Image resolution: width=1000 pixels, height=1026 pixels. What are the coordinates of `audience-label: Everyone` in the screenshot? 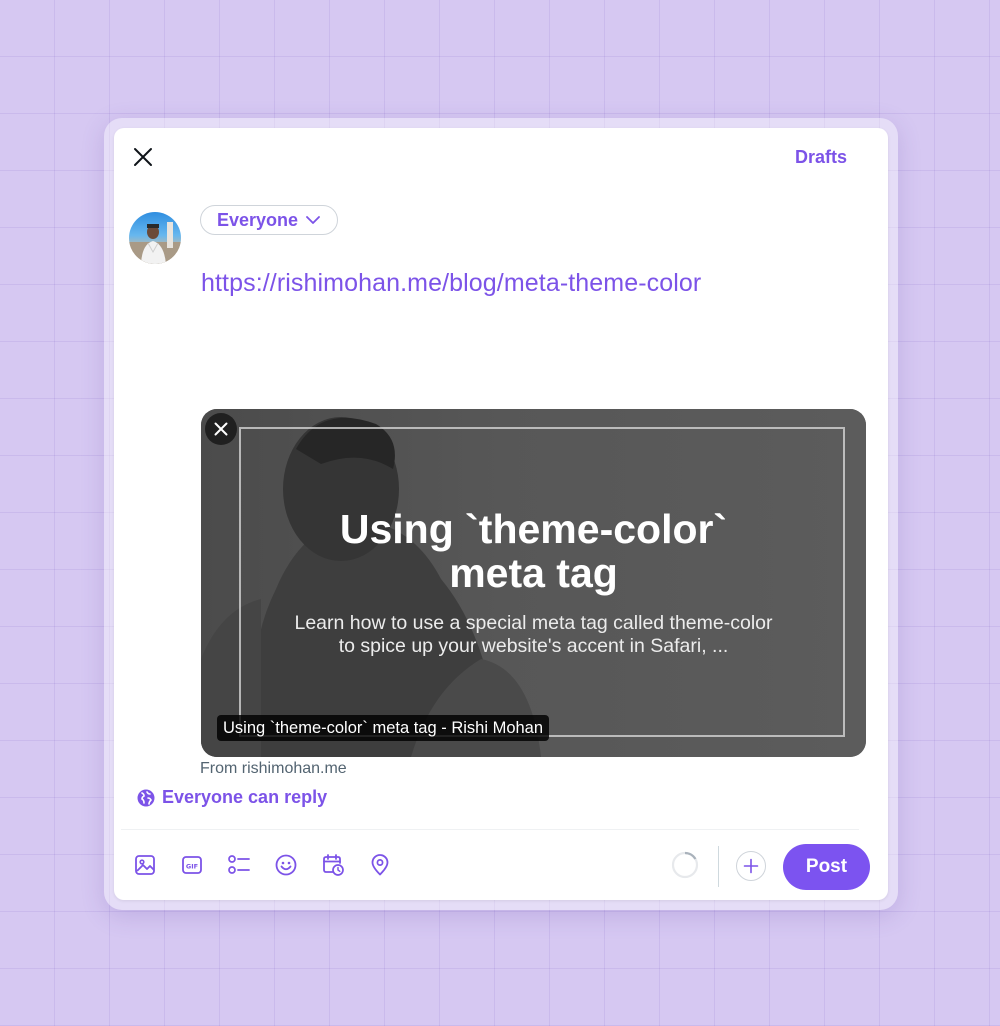 It's located at (258, 219).